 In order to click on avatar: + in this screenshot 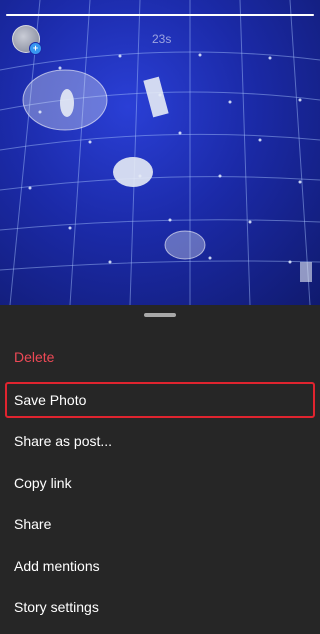, I will do `click(27, 40)`.